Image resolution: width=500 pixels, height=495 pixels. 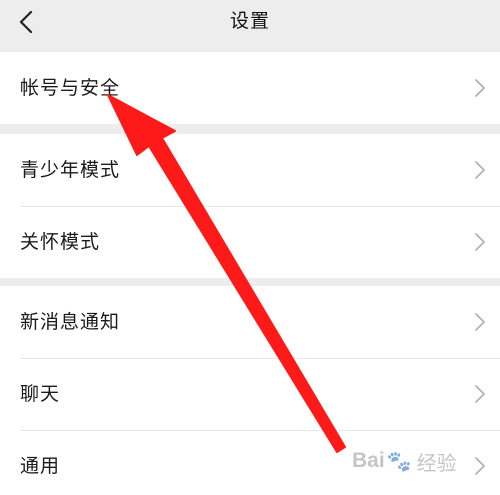 I want to click on settings-item-new-message-notification: 新消息通知, so click(x=250, y=322).